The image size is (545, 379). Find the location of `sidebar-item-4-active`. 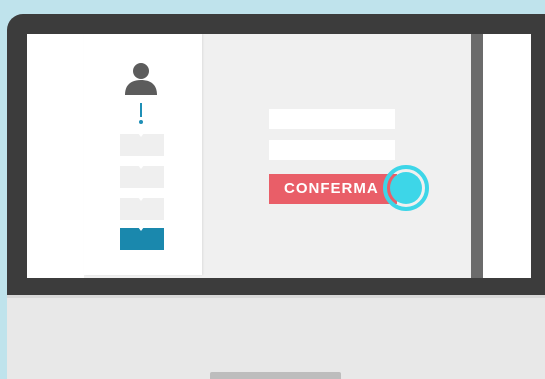

sidebar-item-4-active is located at coordinates (142, 238).